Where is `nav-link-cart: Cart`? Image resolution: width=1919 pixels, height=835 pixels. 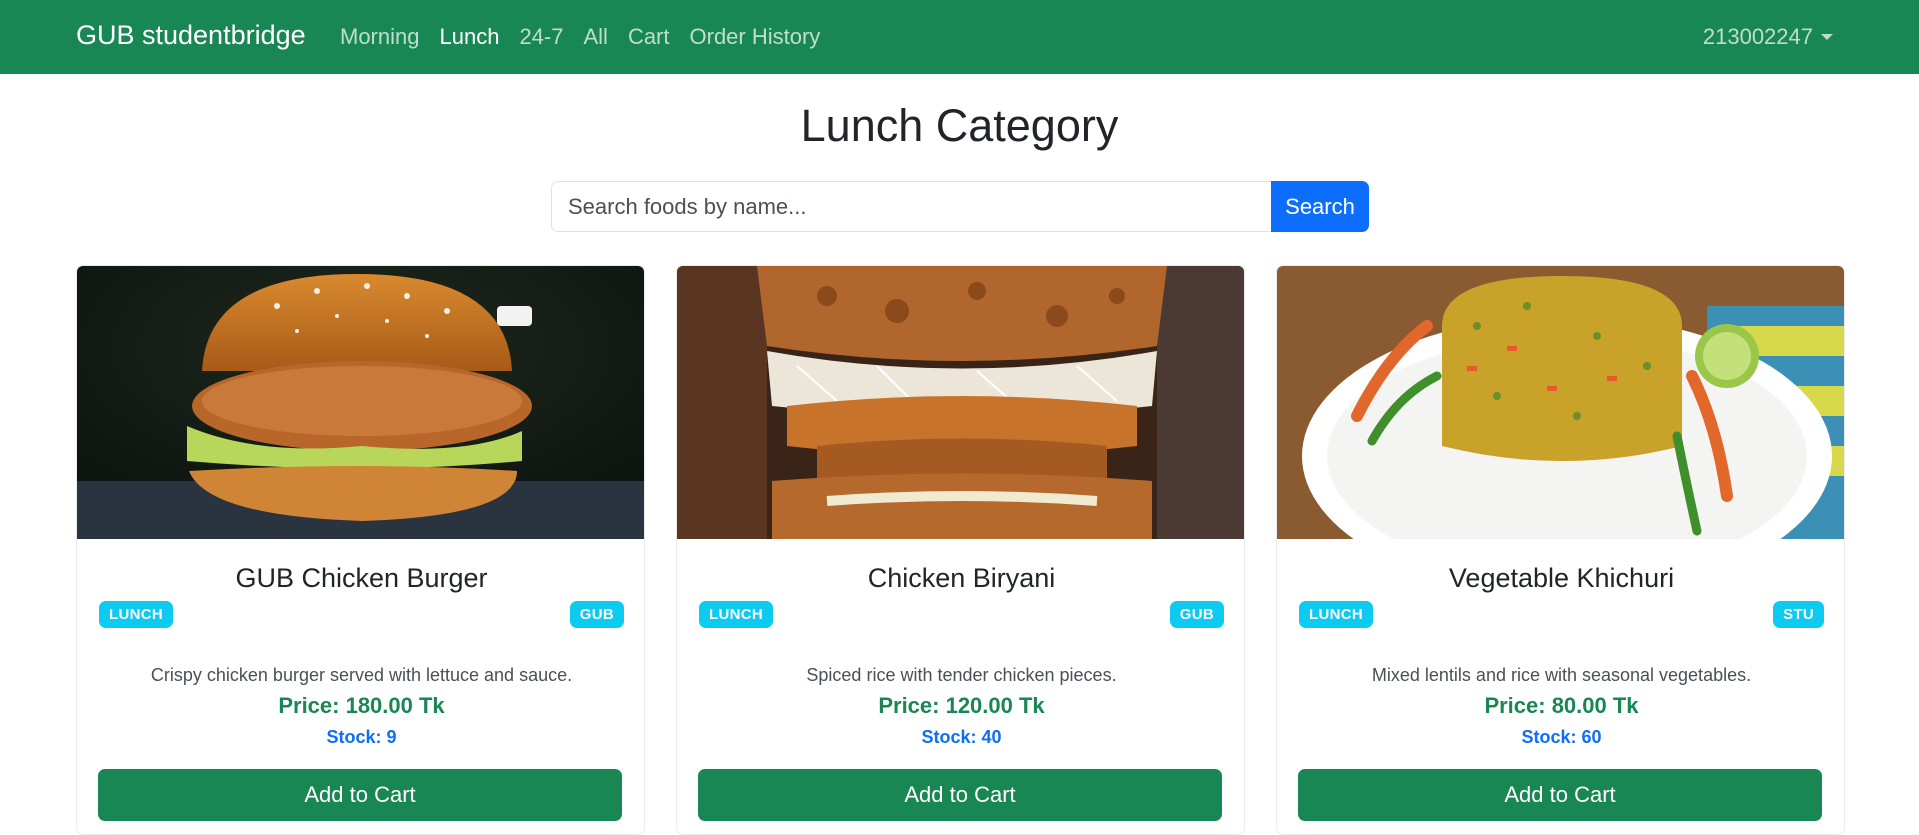 nav-link-cart: Cart is located at coordinates (649, 37).